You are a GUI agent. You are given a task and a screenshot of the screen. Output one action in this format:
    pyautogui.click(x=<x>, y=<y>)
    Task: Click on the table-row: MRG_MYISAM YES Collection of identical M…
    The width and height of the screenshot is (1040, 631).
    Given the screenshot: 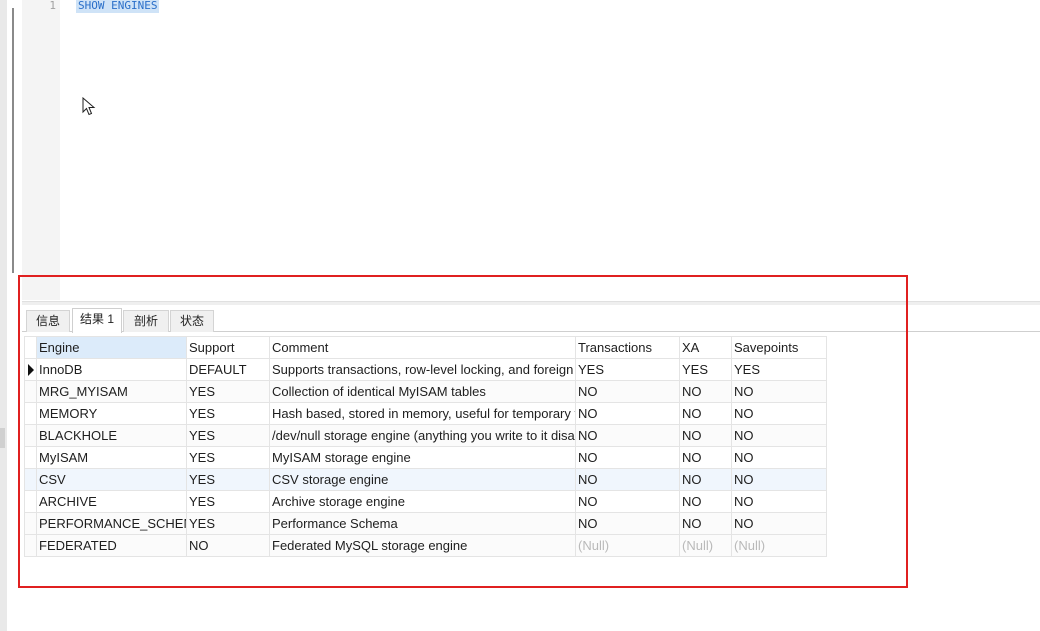 What is the action you would take?
    pyautogui.click(x=425, y=391)
    